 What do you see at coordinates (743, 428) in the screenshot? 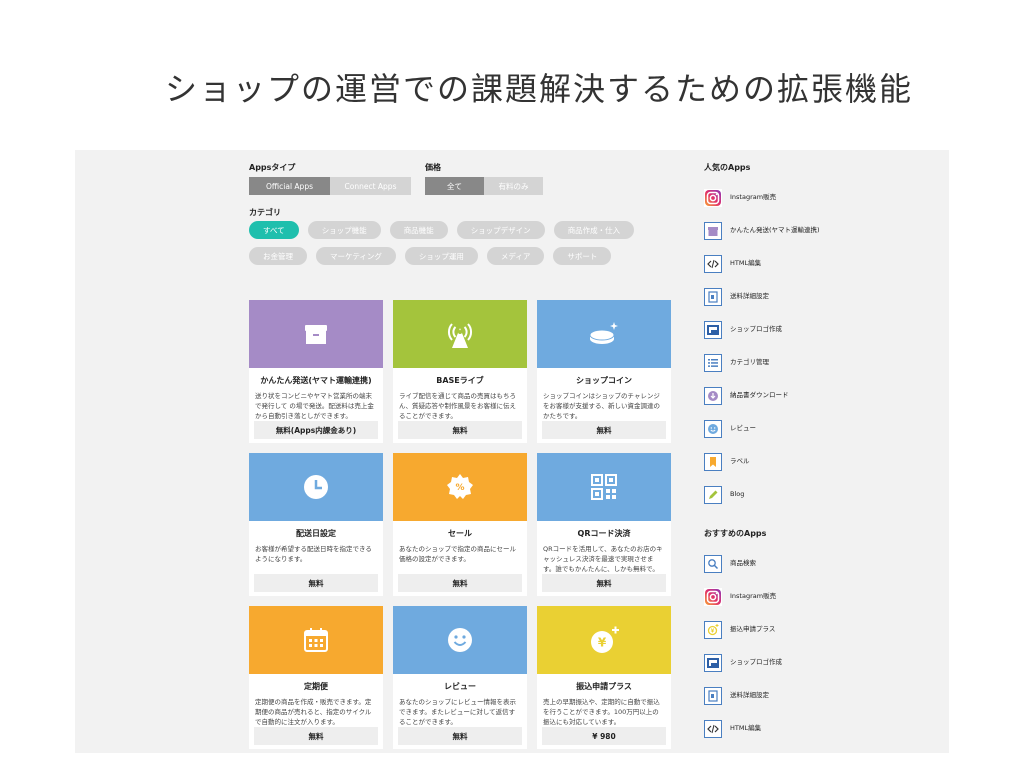
I see `sidebar-item-label: レビュー` at bounding box center [743, 428].